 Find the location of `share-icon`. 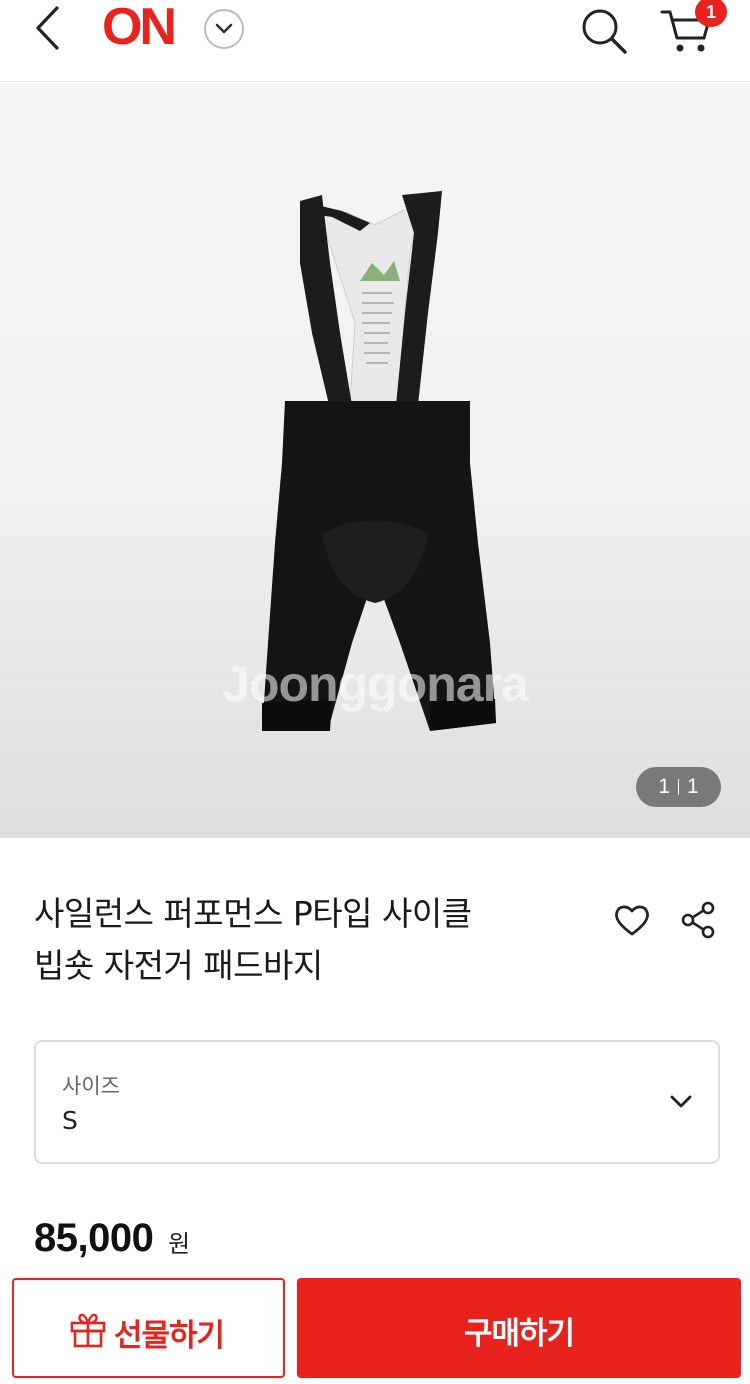

share-icon is located at coordinates (698, 920).